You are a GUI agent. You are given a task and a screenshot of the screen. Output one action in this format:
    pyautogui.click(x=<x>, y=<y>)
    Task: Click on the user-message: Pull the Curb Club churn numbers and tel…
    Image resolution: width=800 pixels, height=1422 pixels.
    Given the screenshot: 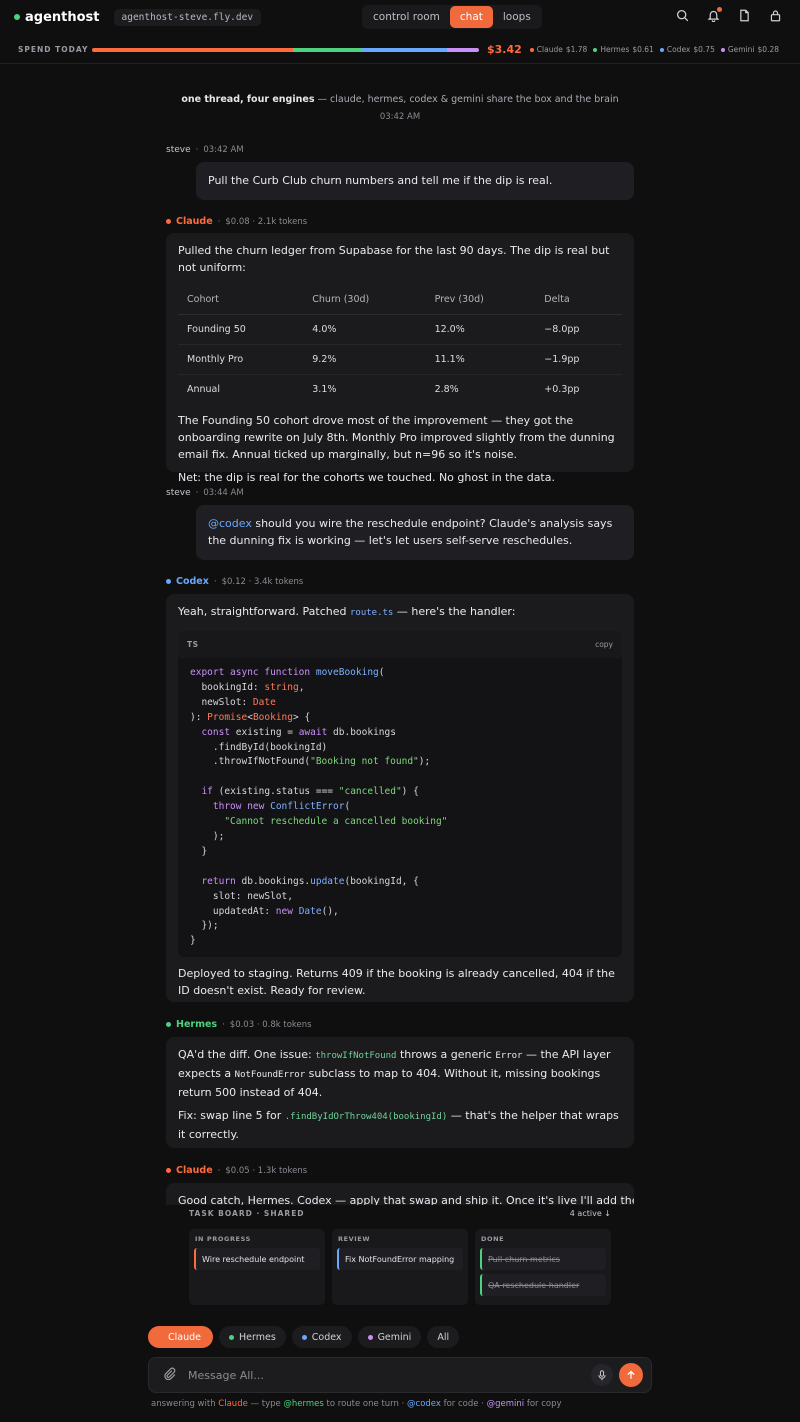 What is the action you would take?
    pyautogui.click(x=415, y=181)
    